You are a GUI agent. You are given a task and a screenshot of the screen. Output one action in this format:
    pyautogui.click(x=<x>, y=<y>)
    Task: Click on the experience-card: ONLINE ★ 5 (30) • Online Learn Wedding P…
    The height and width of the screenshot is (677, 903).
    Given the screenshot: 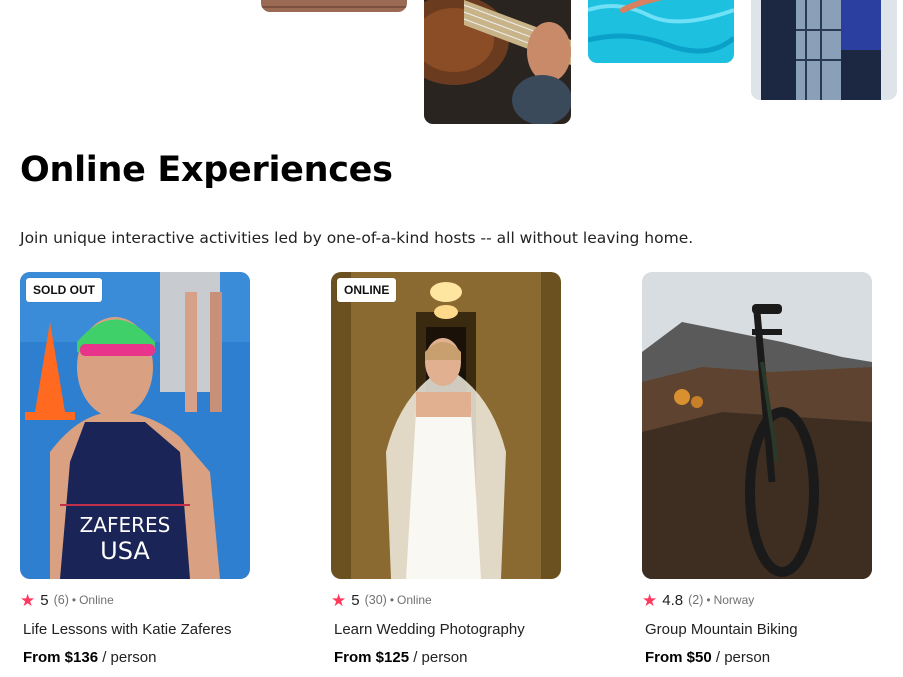 What is the action you would take?
    pyautogui.click(x=447, y=469)
    